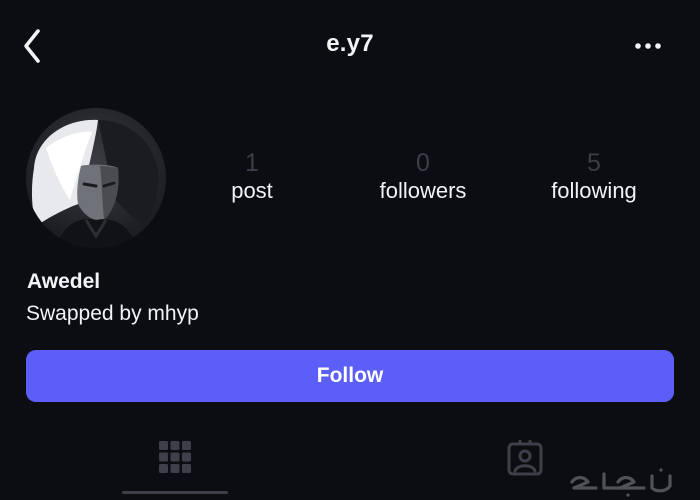  I want to click on display-name: Awedel, so click(64, 281).